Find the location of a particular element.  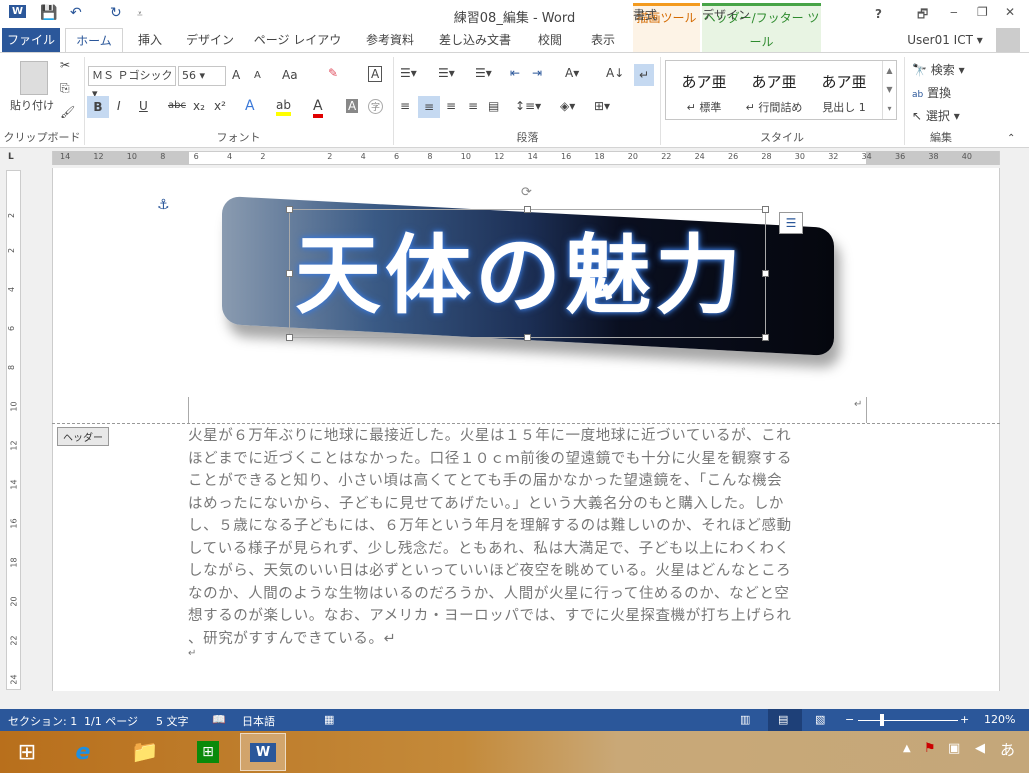

ribbon-display-icon: 🗗 is located at coordinates (922, 15).